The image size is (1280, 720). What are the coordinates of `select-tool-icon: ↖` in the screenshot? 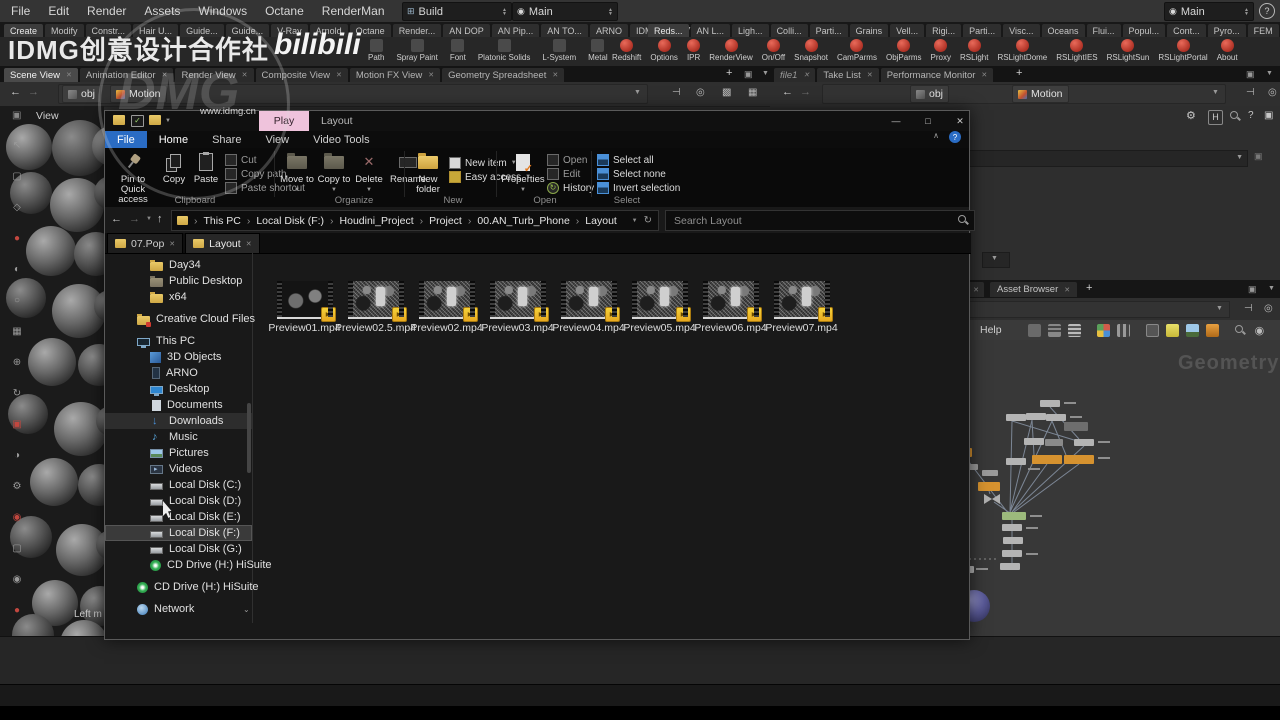 It's located at (17, 145).